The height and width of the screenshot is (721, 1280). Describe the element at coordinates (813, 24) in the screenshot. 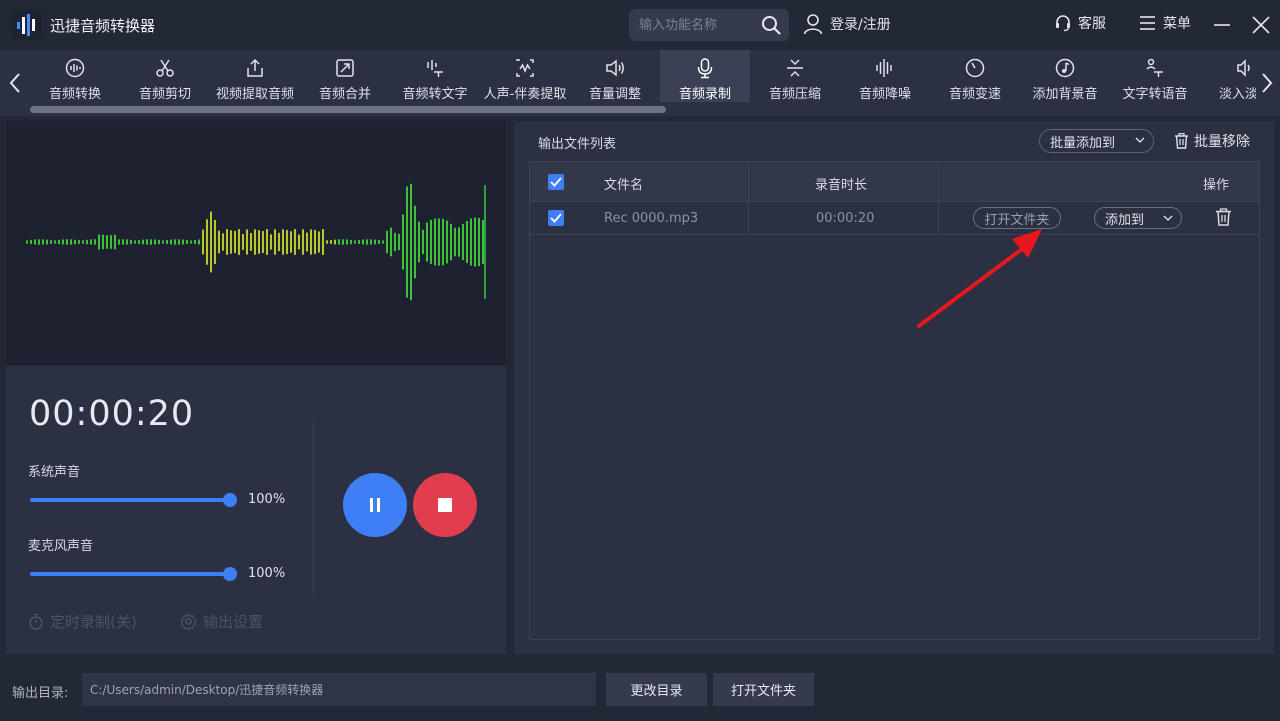

I see `user-icon` at that location.